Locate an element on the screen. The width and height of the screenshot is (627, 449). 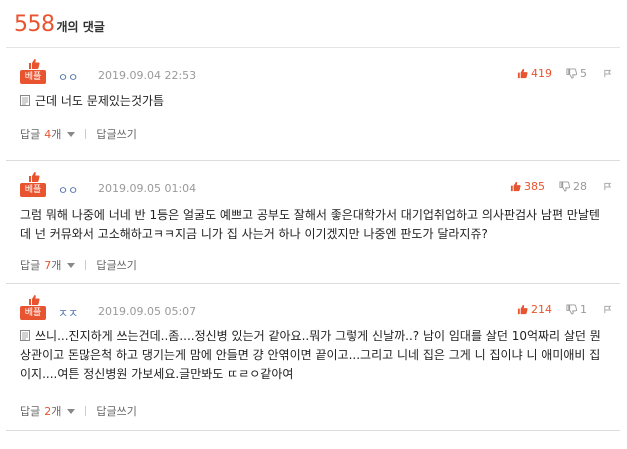
reply-count: 4 is located at coordinates (48, 134).